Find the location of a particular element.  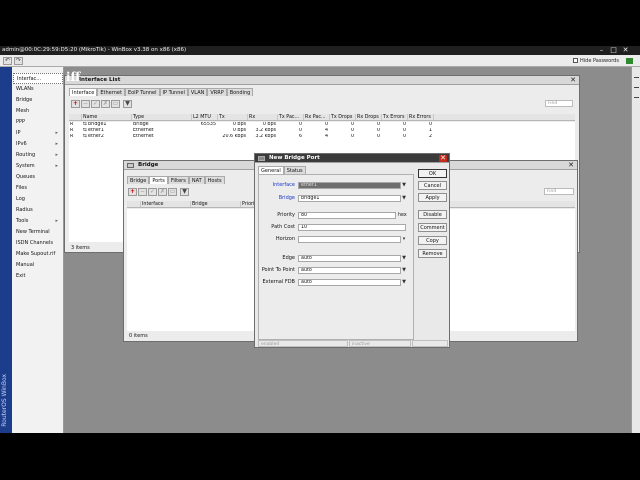

sidebar-item: ISDN Channels is located at coordinates (38, 243).